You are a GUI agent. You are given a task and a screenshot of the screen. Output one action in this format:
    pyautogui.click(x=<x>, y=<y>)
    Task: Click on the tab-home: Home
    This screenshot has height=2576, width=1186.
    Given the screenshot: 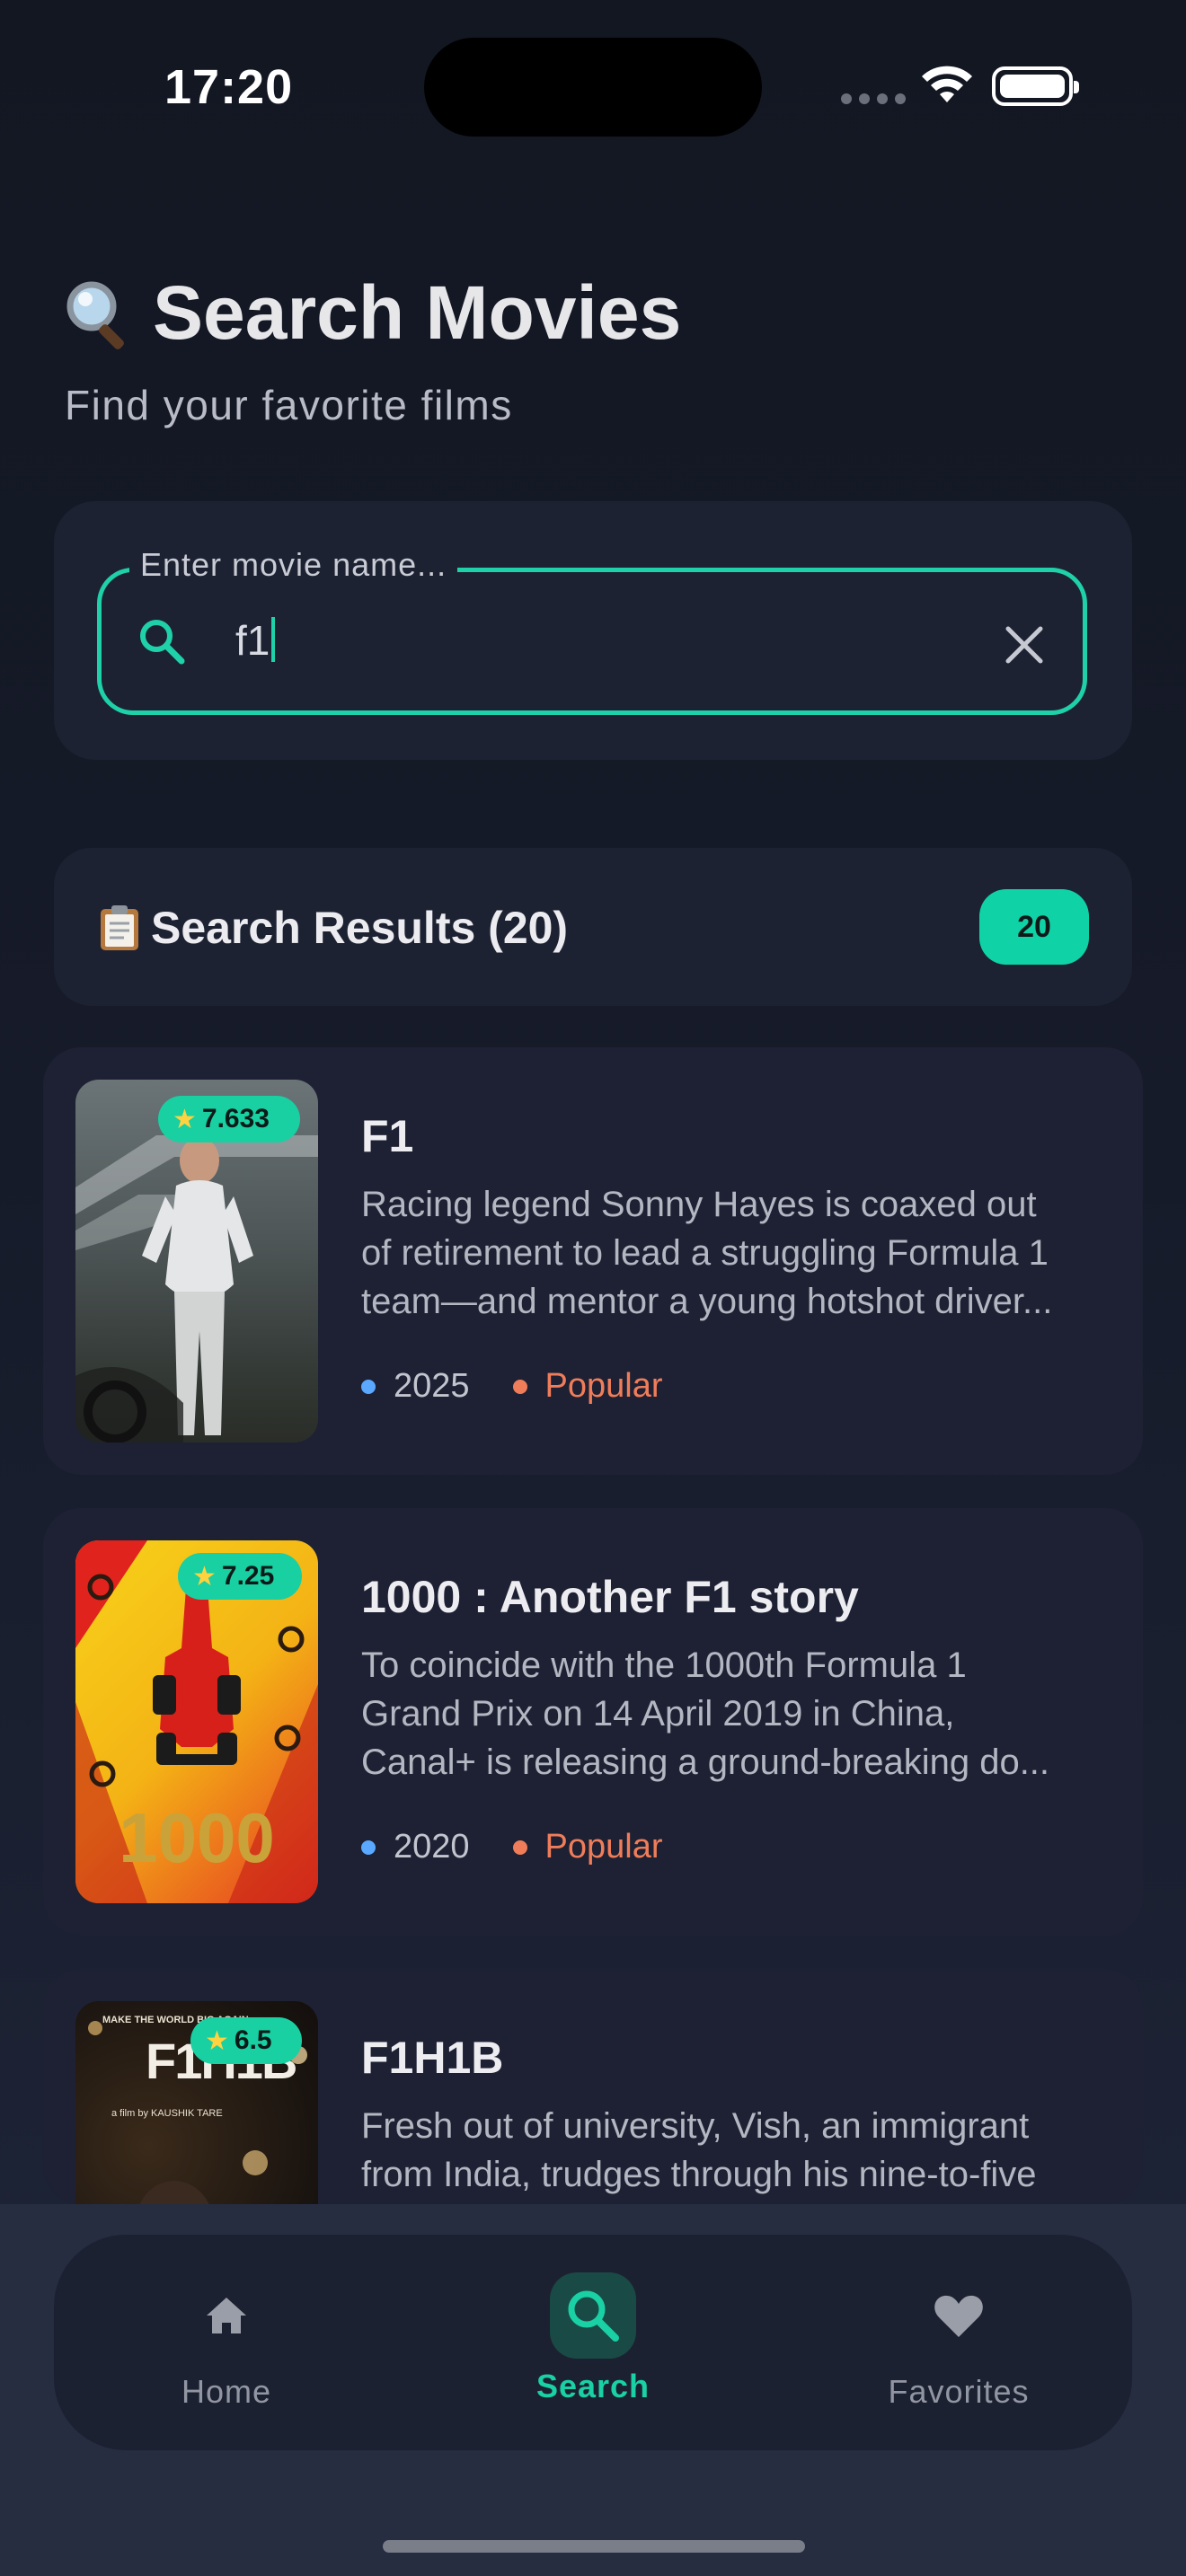 What is the action you would take?
    pyautogui.click(x=226, y=2341)
    